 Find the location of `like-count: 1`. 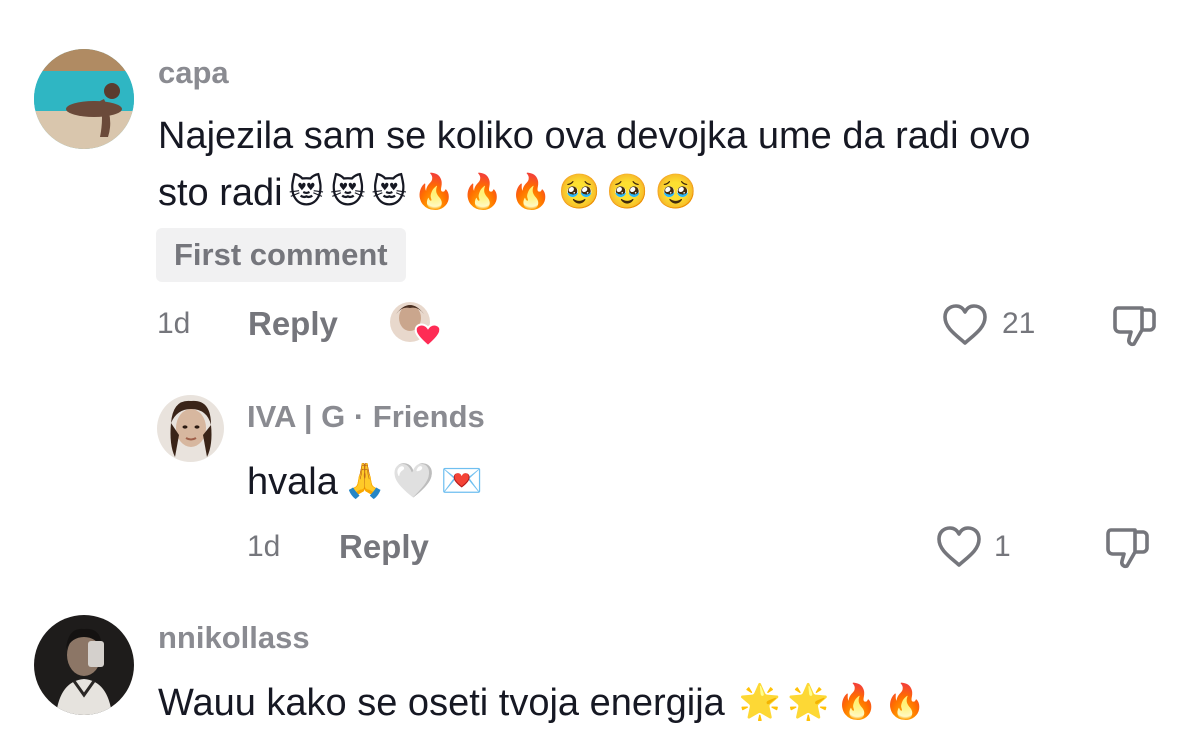

like-count: 1 is located at coordinates (1002, 546).